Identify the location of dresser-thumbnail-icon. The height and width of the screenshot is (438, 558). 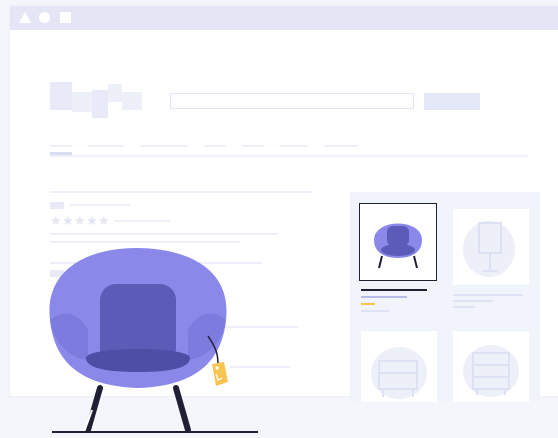
(491, 366).